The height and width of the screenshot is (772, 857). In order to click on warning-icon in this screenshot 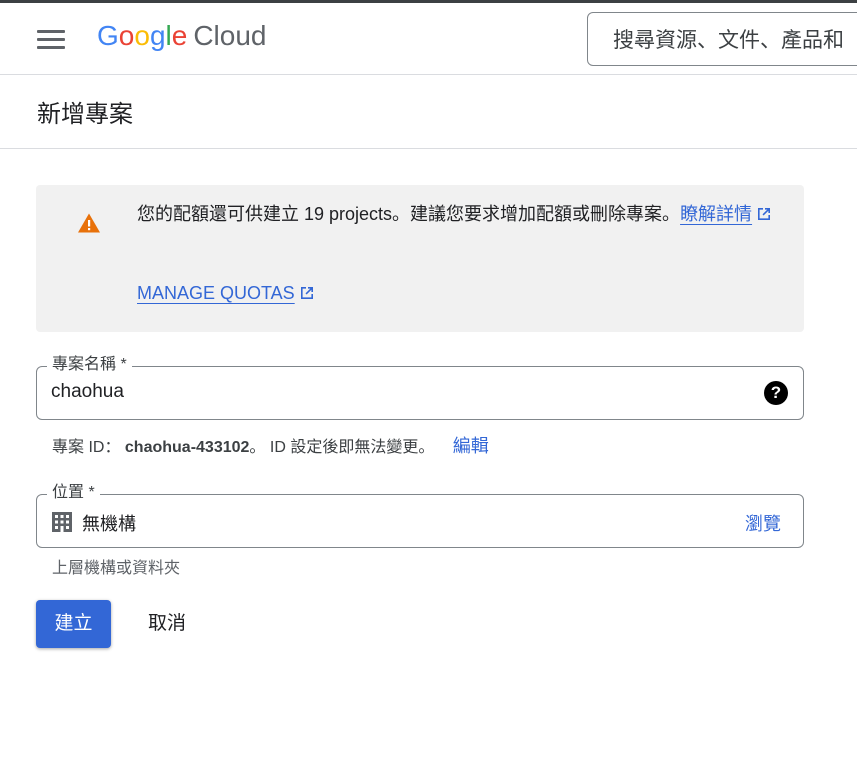, I will do `click(89, 223)`.